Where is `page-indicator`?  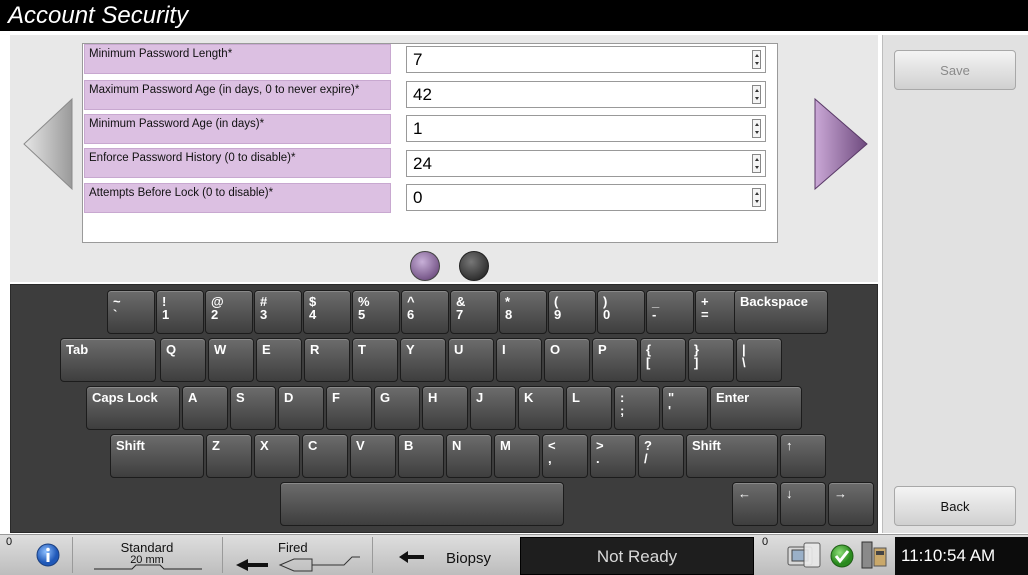 page-indicator is located at coordinates (474, 266).